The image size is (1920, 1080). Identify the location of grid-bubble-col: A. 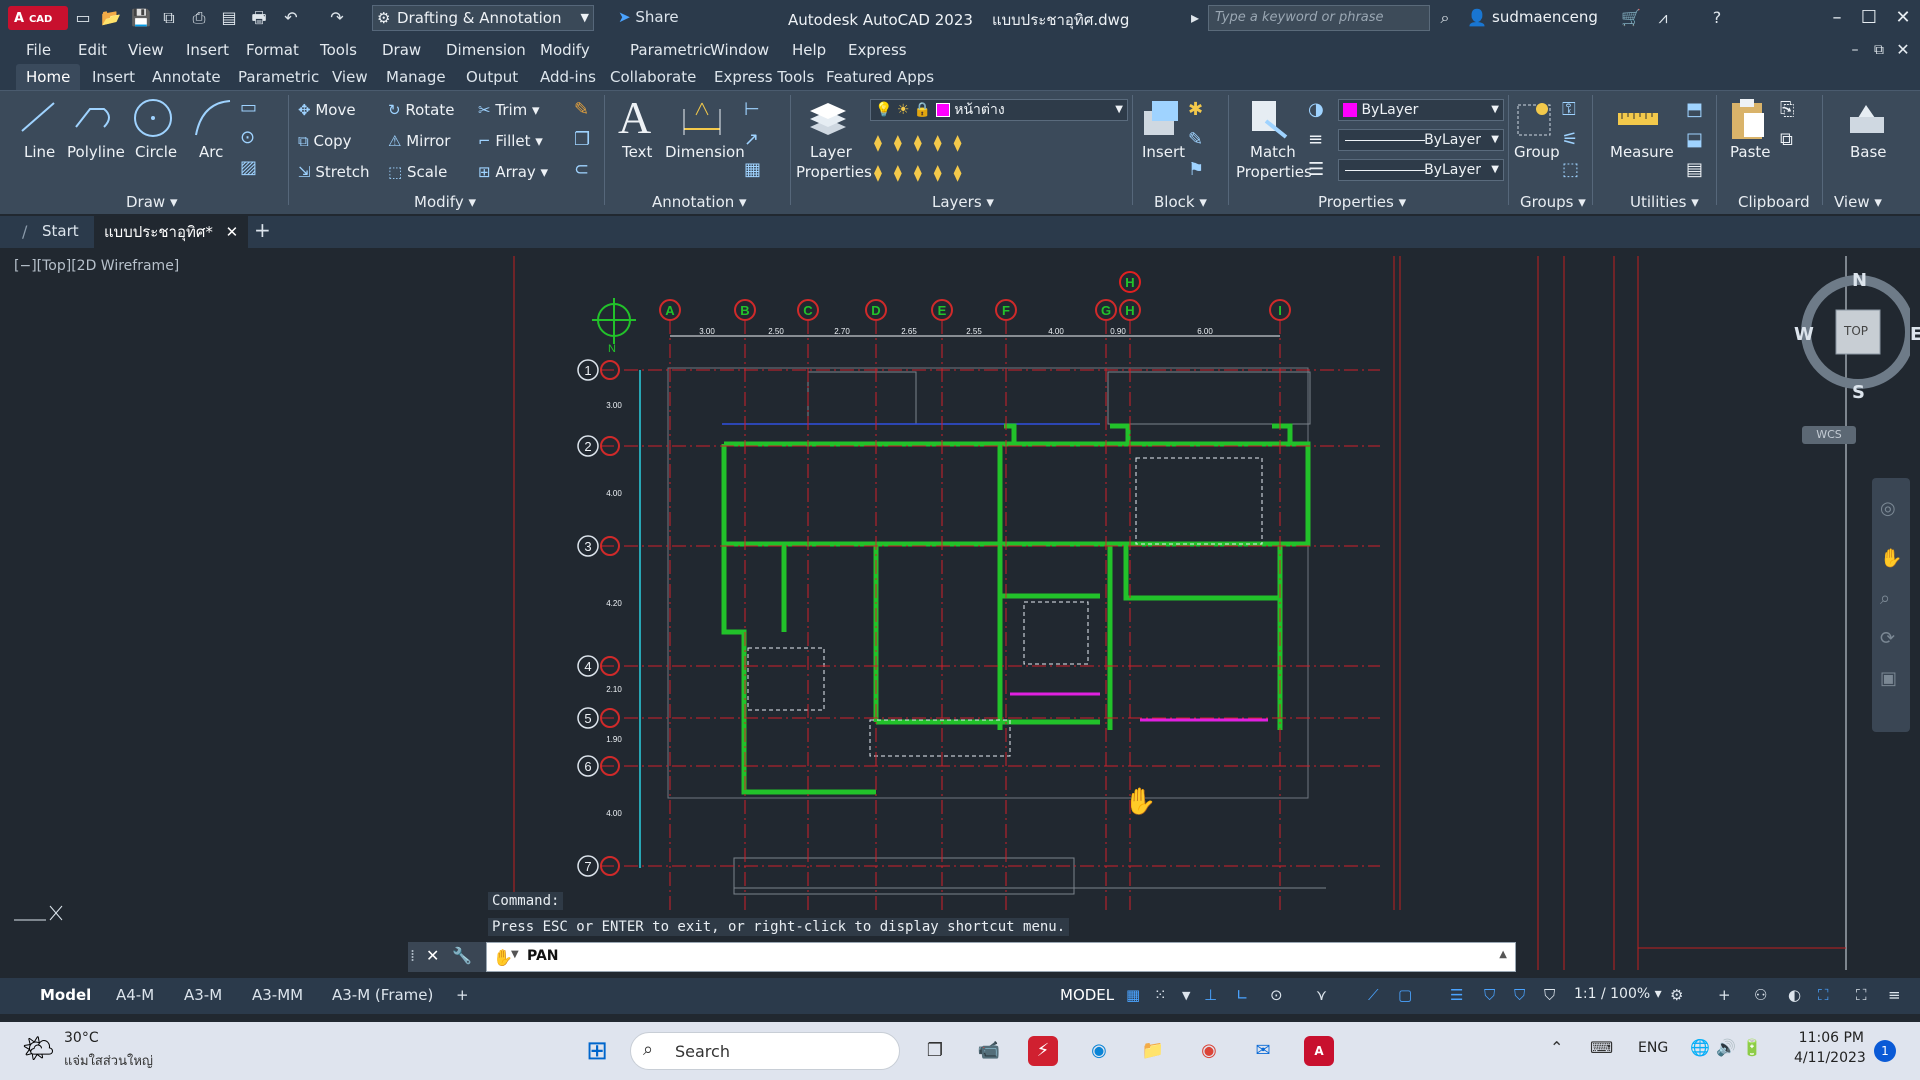
(670, 310).